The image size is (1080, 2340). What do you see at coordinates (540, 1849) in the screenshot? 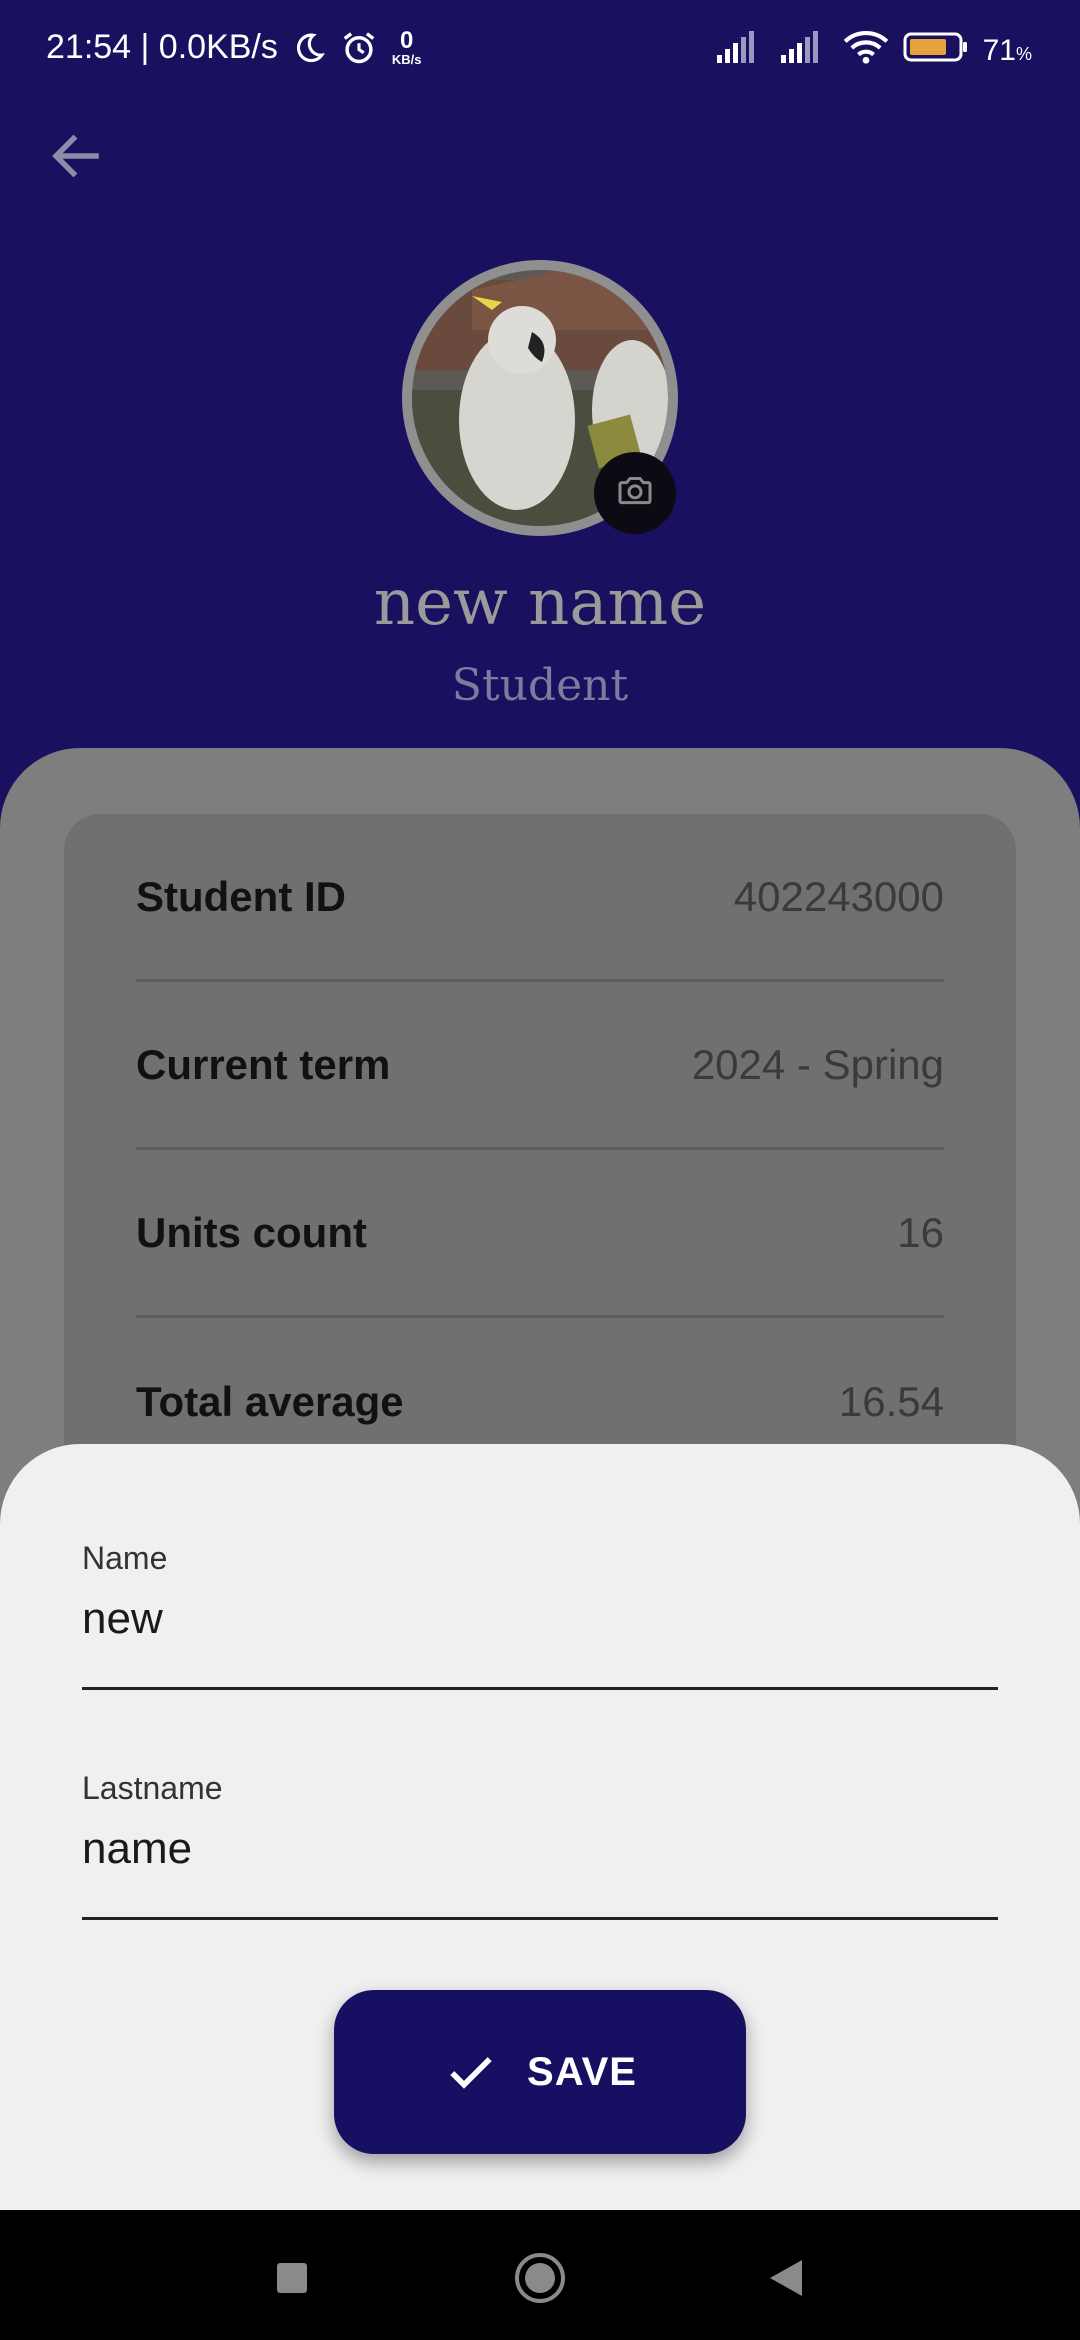
I see `lastname-input` at bounding box center [540, 1849].